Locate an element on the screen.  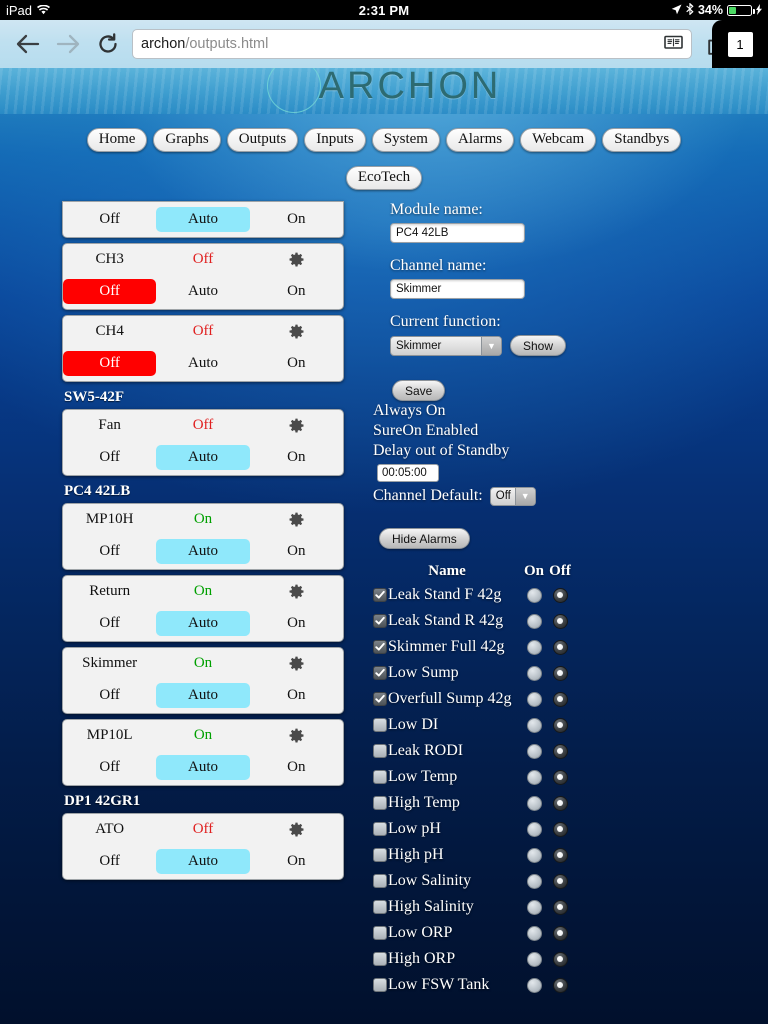
nav-tab-standbys: Standbys is located at coordinates (642, 140).